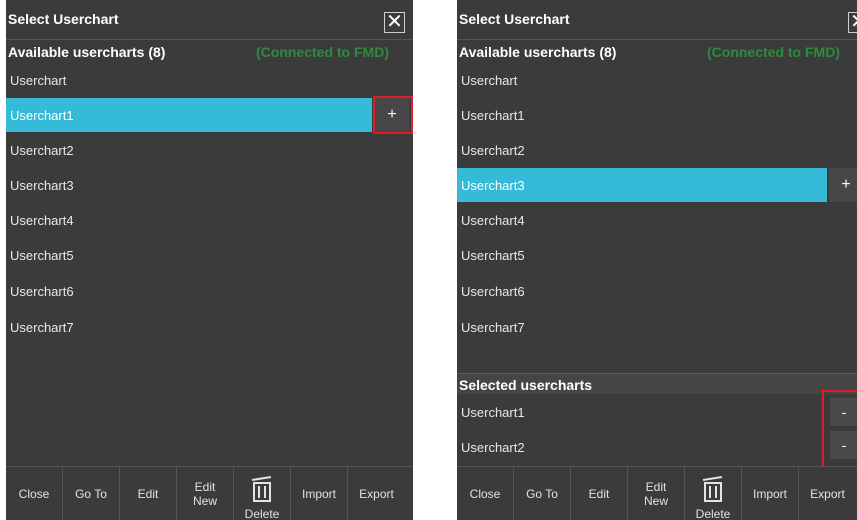 The width and height of the screenshot is (857, 520). What do you see at coordinates (657, 115) in the screenshot?
I see `list-item: Userchart1` at bounding box center [657, 115].